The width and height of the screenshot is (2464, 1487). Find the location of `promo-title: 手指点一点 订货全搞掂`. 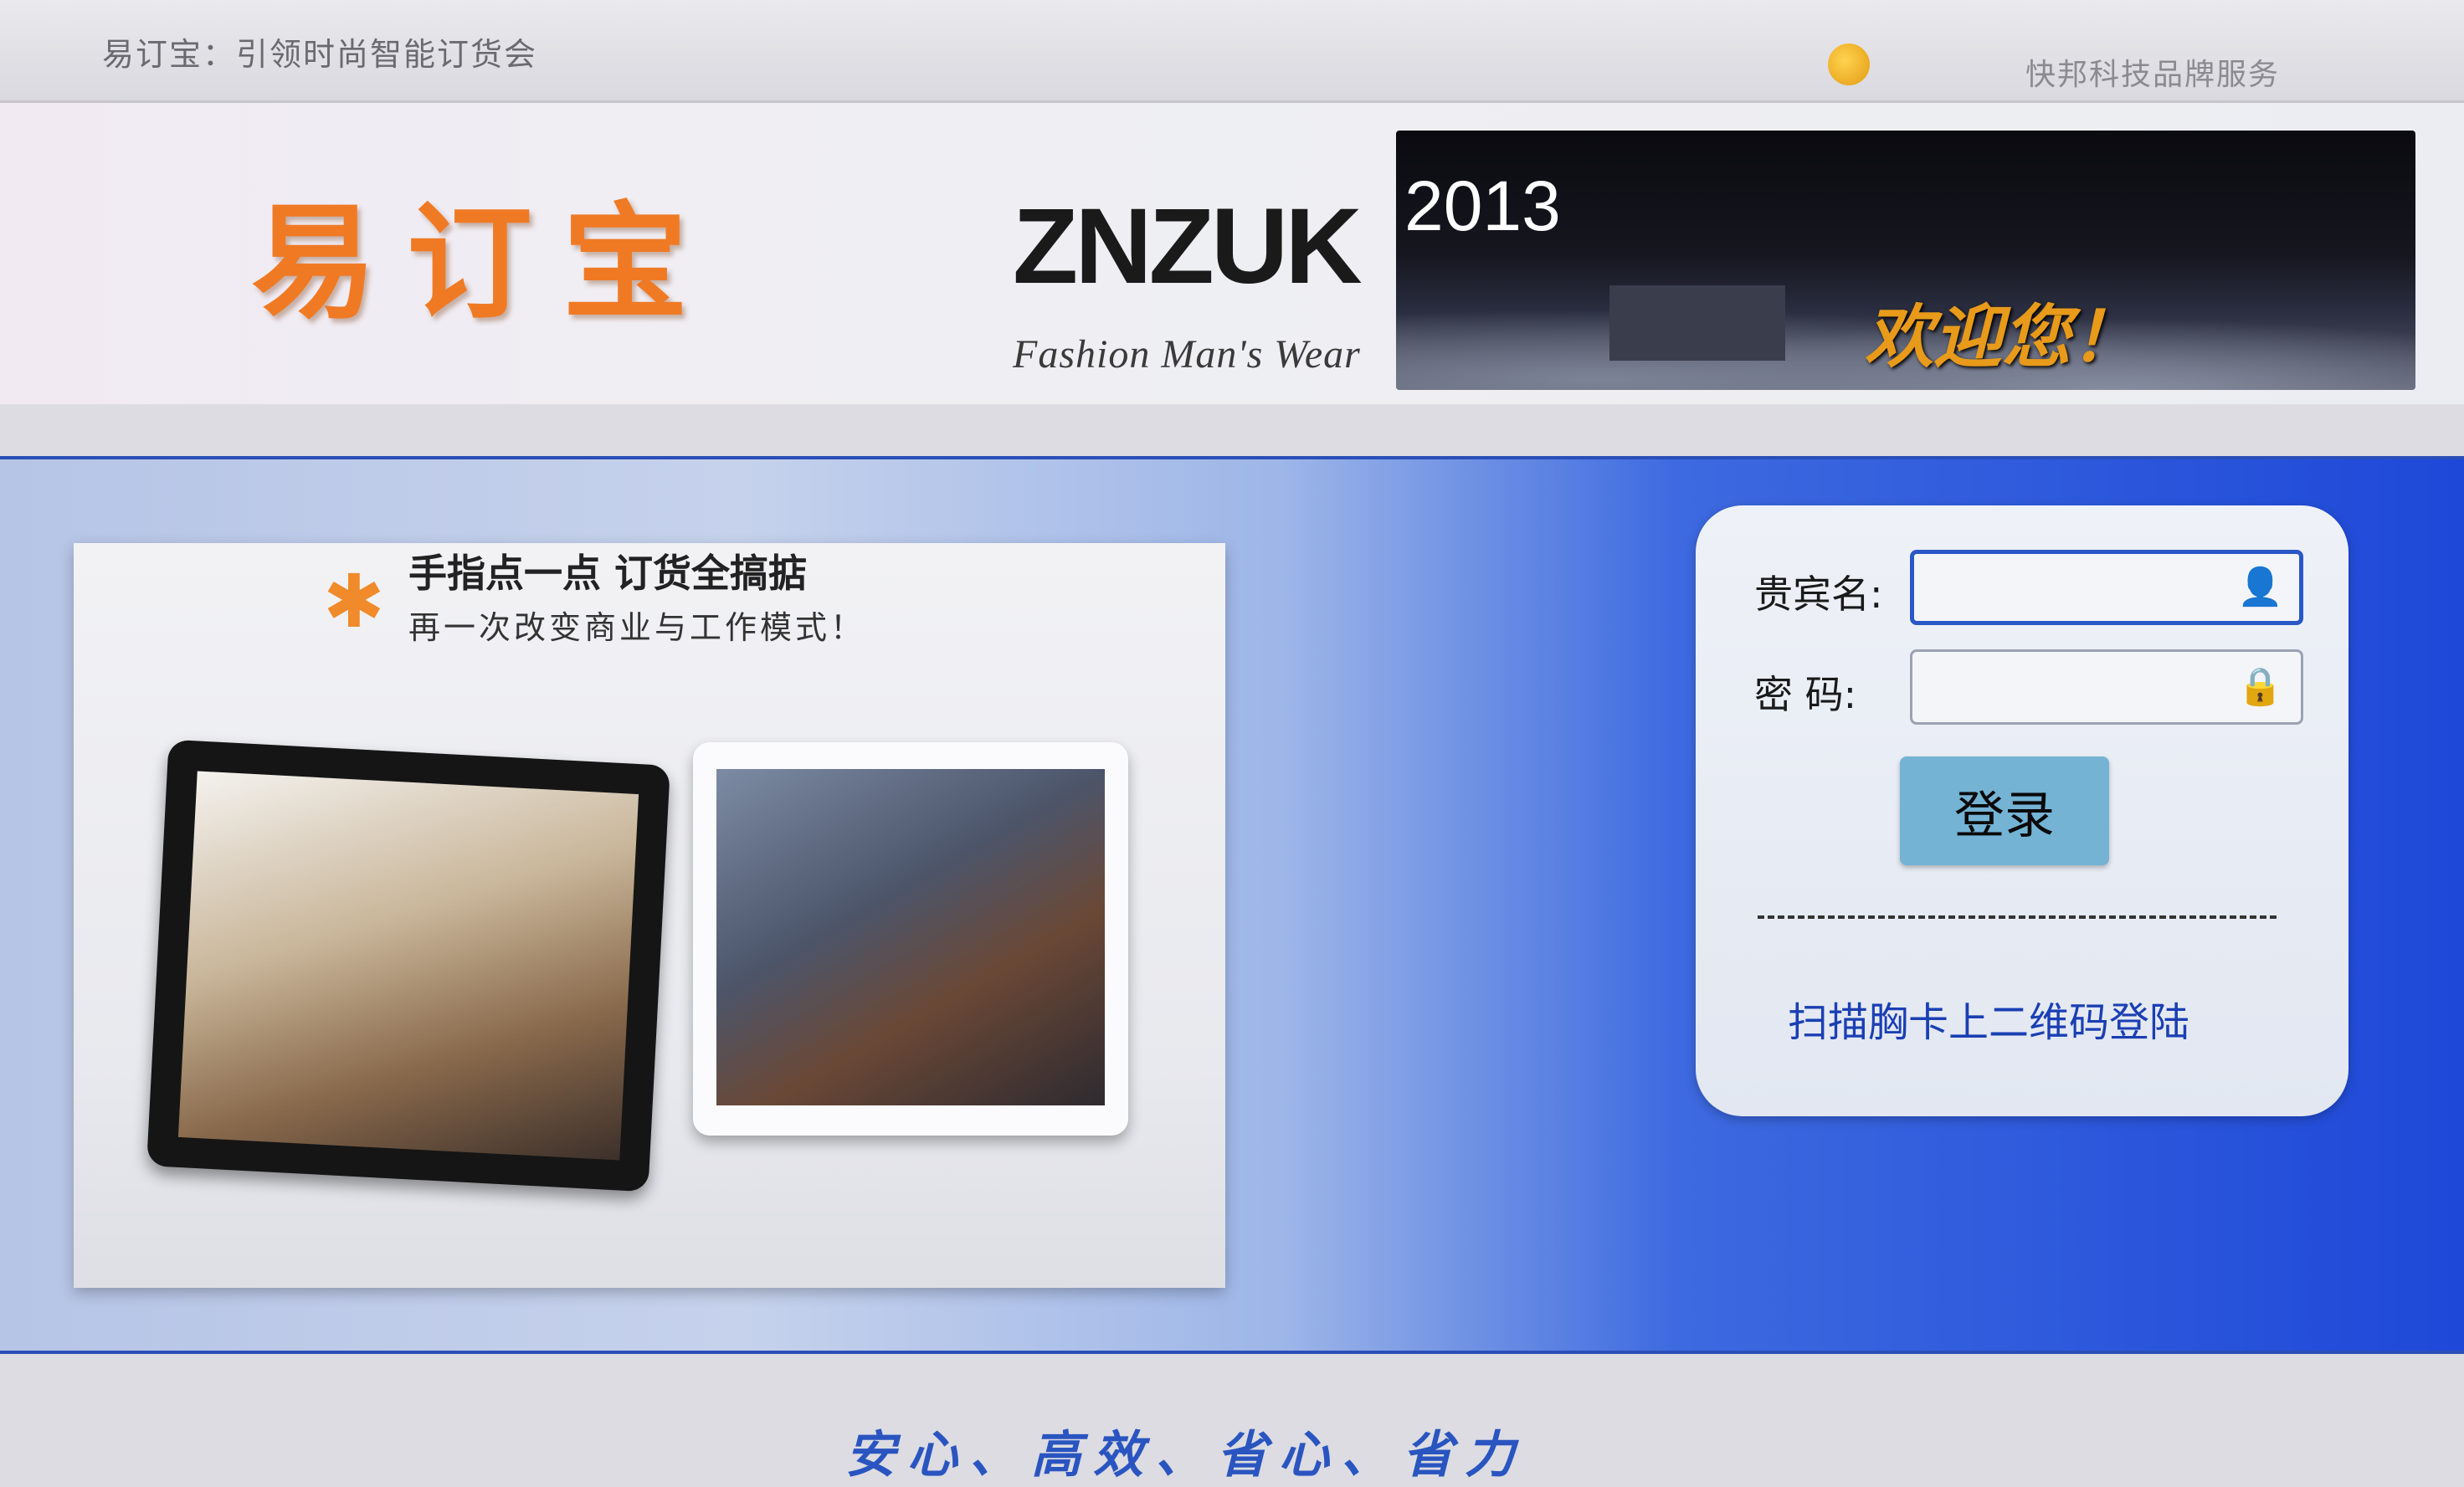

promo-title: 手指点一点 订货全搞掂 is located at coordinates (608, 573).